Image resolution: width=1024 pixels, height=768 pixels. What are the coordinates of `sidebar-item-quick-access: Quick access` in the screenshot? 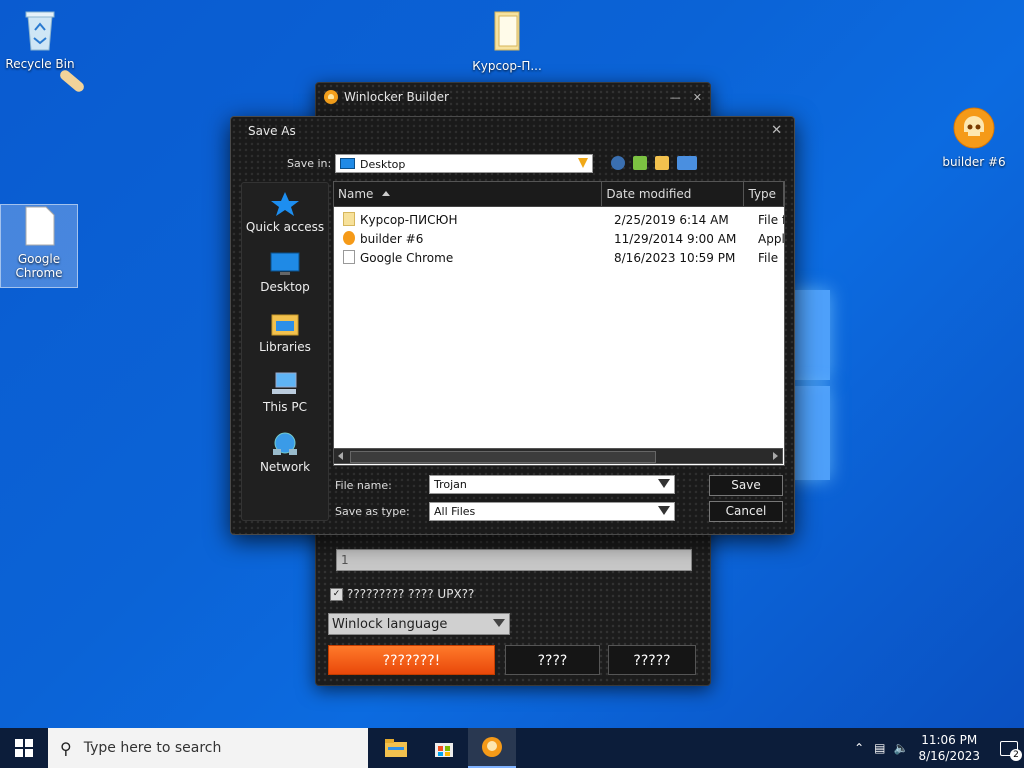 It's located at (285, 212).